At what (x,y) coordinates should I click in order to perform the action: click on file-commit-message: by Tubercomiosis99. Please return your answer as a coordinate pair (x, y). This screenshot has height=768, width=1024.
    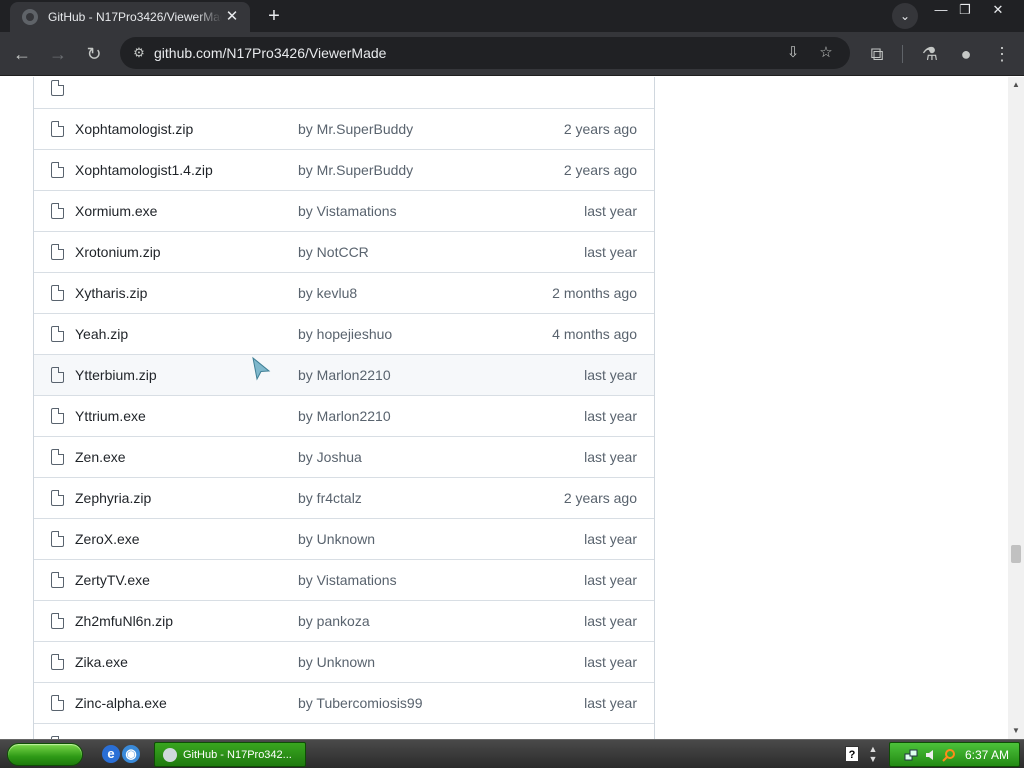
    Looking at the image, I should click on (360, 703).